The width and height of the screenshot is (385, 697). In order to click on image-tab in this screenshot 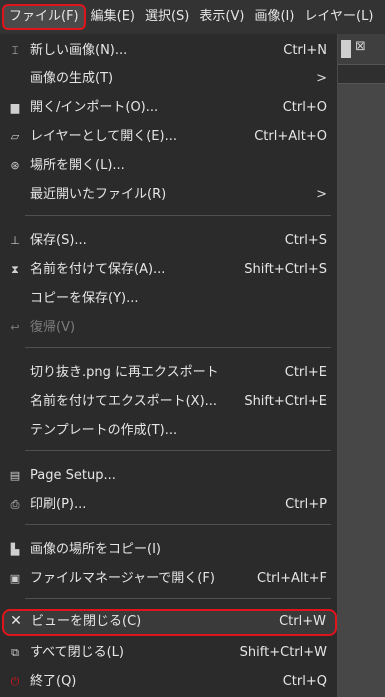, I will do `click(346, 49)`.